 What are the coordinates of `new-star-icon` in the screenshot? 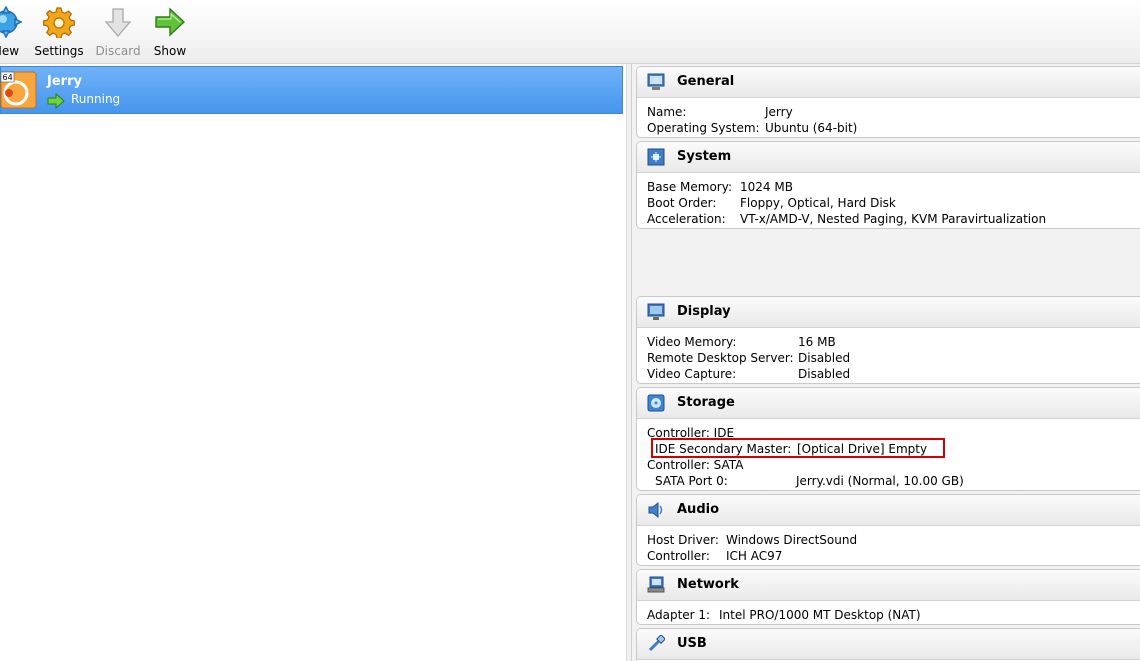 It's located at (11, 22).